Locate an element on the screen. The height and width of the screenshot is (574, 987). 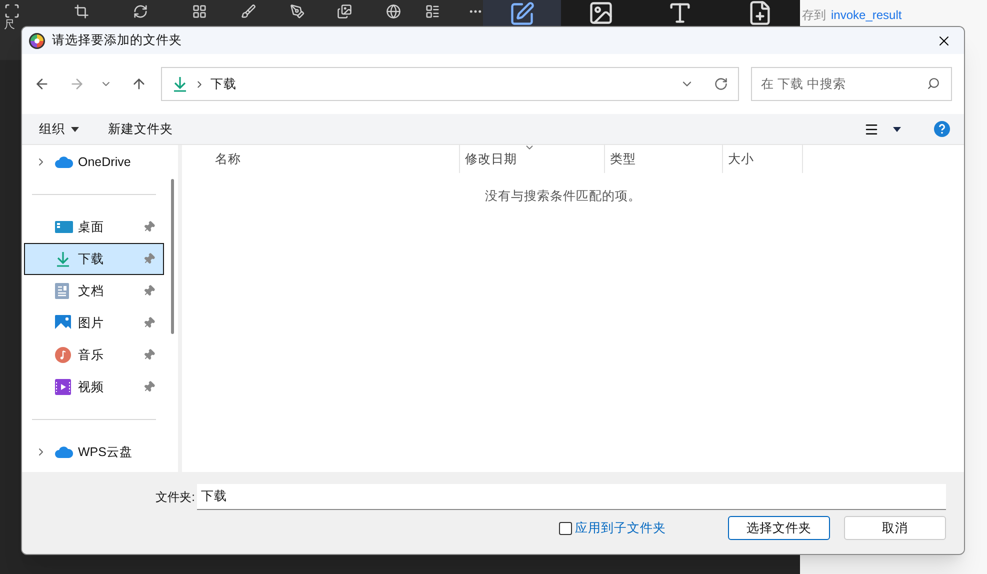
layout-icon is located at coordinates (432, 11).